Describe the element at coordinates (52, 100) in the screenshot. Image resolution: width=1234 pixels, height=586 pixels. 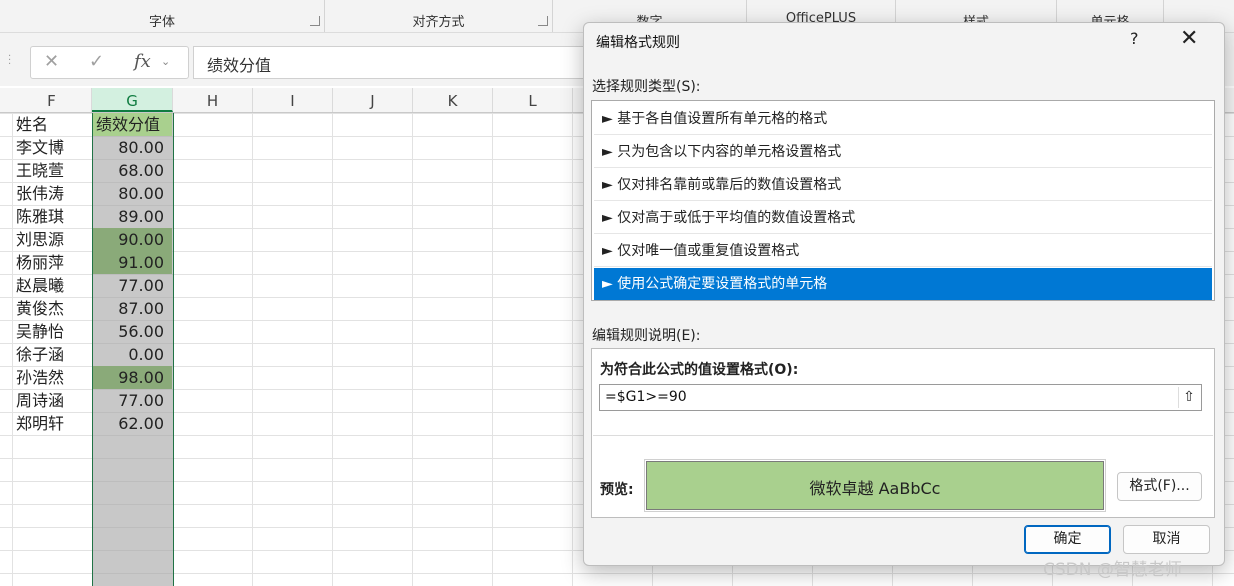
I see `column-header-f: F` at that location.